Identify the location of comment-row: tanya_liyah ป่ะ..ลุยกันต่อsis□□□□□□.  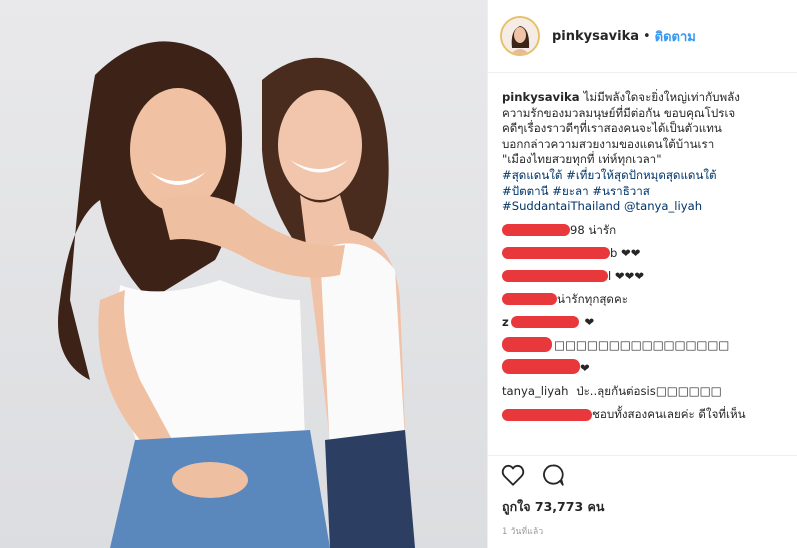
(647, 391).